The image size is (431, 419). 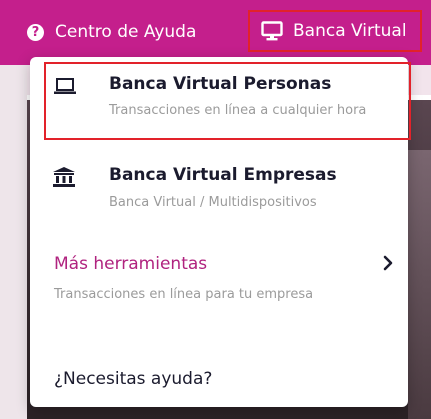 I want to click on help-center-link: ? Centro de Ayuda, so click(x=111, y=32).